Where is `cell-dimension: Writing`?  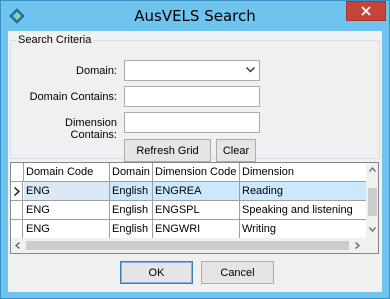
cell-dimension: Writing is located at coordinates (303, 229).